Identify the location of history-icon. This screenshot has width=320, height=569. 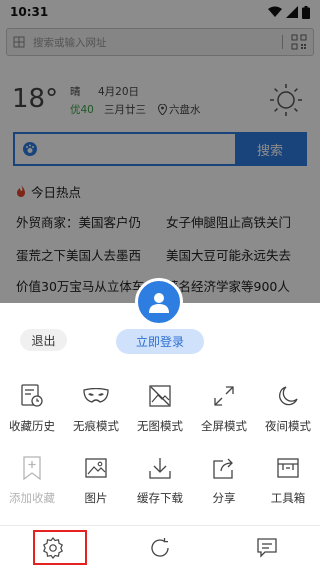
(32, 396).